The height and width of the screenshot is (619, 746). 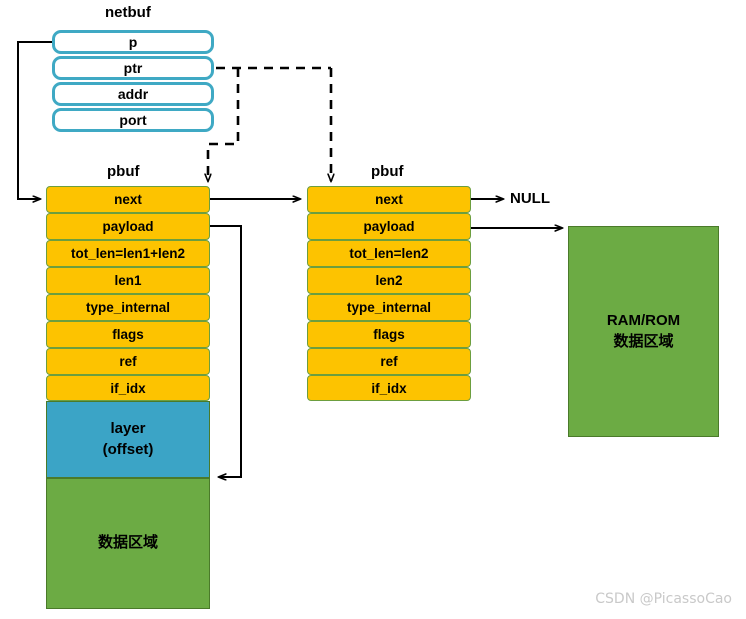 What do you see at coordinates (133, 42) in the screenshot?
I see `netbuf-field-p: p` at bounding box center [133, 42].